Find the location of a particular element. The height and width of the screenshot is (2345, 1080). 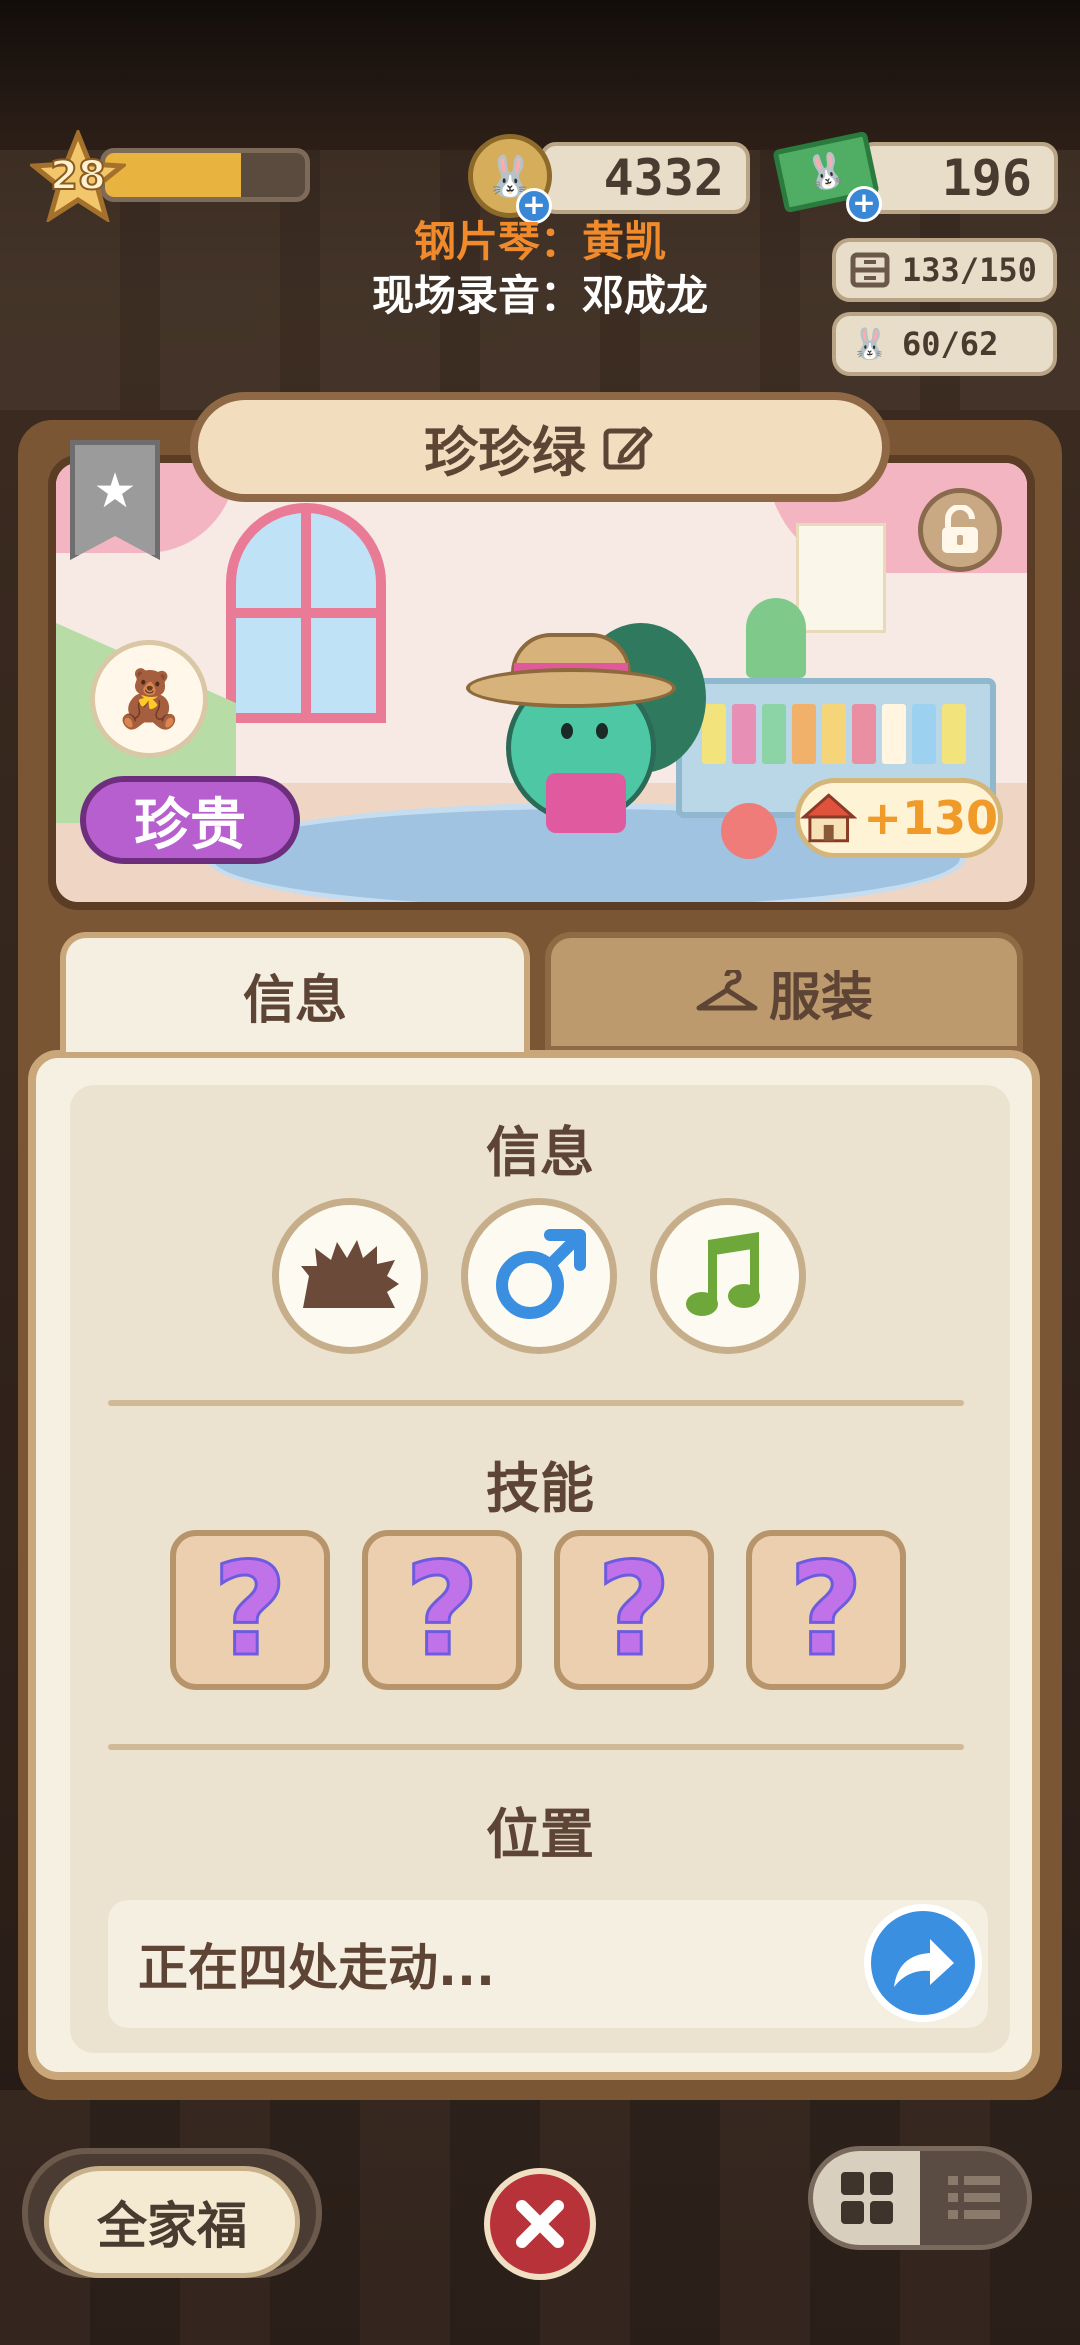

home-bonus-badge: +130 is located at coordinates (899, 818).